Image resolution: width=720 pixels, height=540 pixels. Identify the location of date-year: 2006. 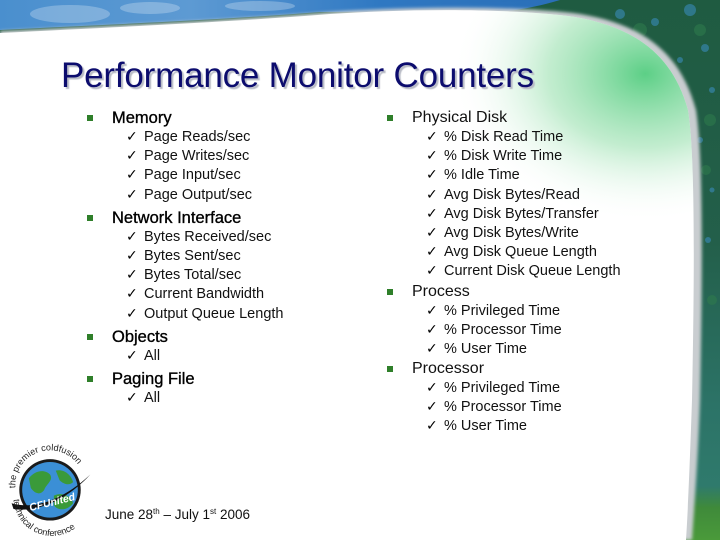
(233, 514).